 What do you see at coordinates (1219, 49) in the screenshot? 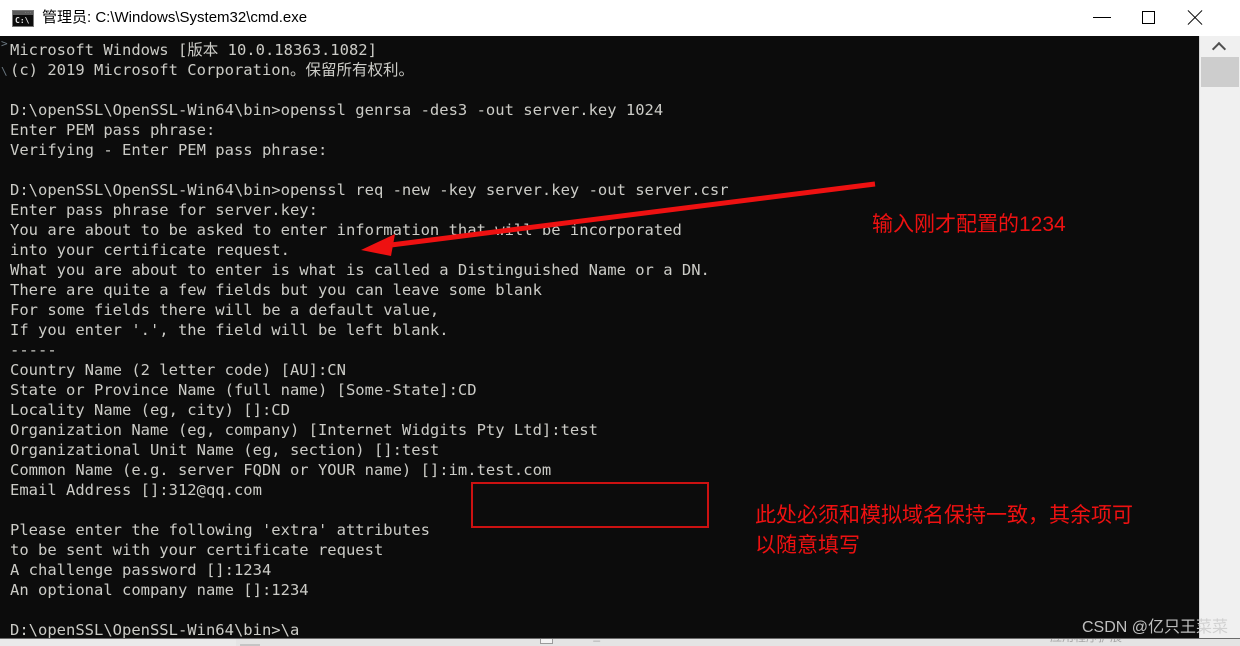
I see `chevron-up-icon` at bounding box center [1219, 49].